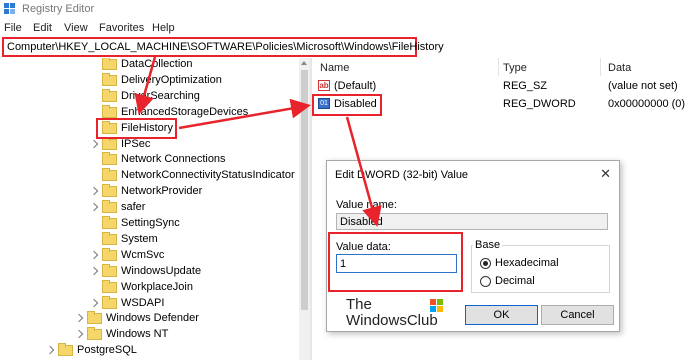 The height and width of the screenshot is (360, 700). I want to click on arrow-address-to-tree, so click(145, 85).